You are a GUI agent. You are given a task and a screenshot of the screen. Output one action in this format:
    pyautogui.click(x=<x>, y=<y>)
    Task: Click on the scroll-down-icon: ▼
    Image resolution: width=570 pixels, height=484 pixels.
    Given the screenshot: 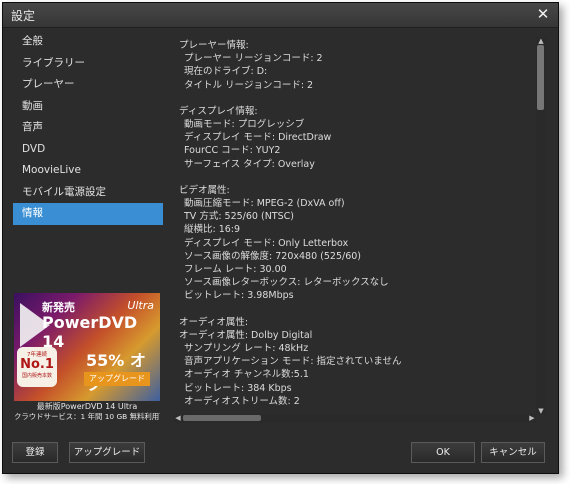 What is the action you would take?
    pyautogui.click(x=541, y=411)
    